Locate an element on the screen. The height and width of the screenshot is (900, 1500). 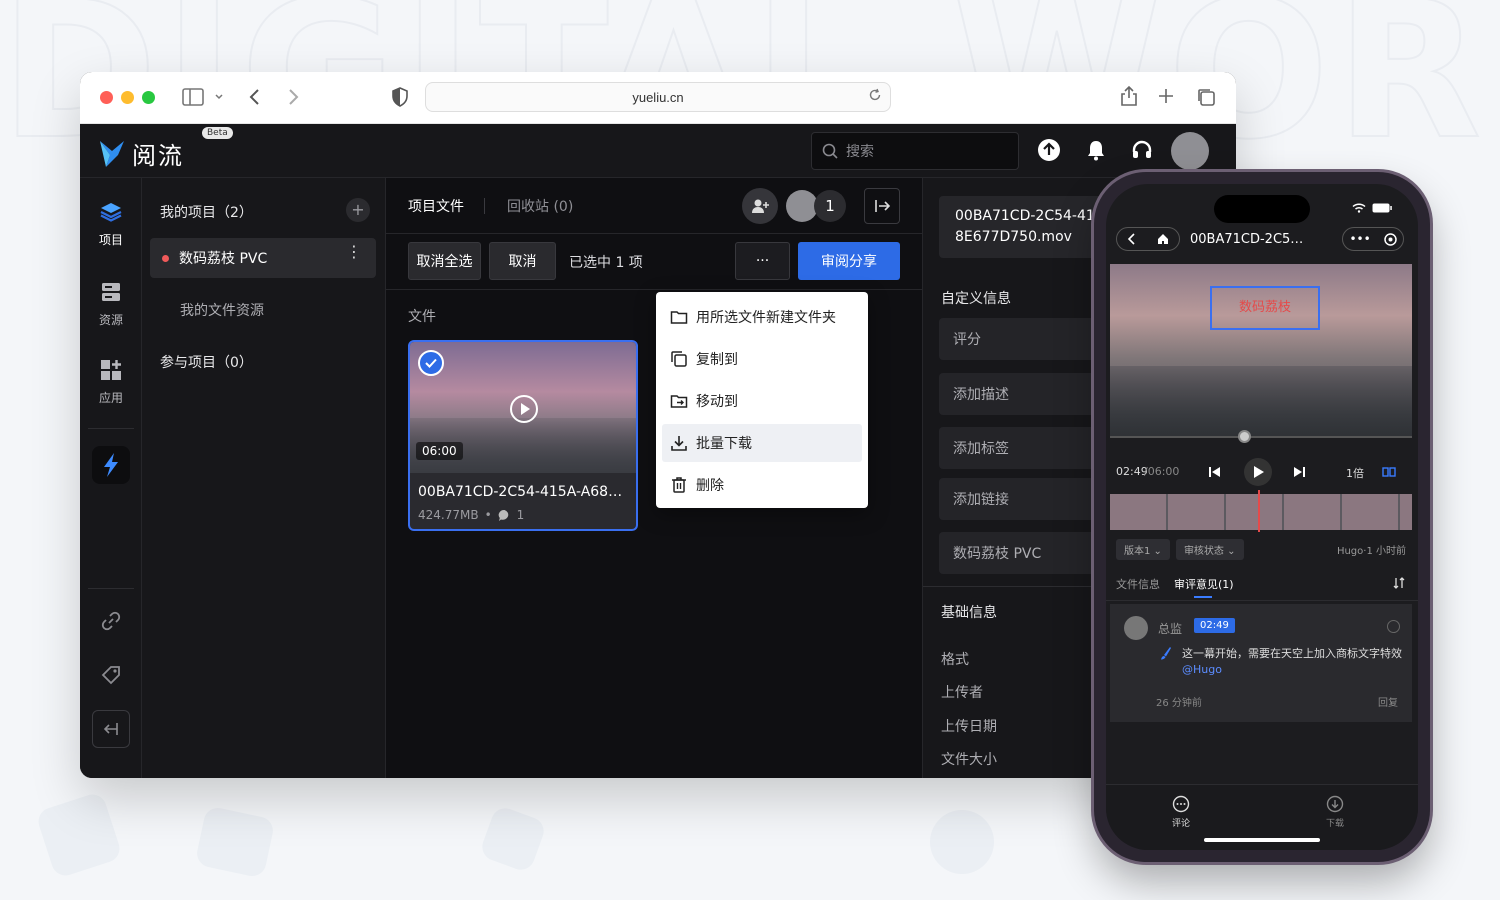
app-logo: 阅流 is located at coordinates (141, 153).